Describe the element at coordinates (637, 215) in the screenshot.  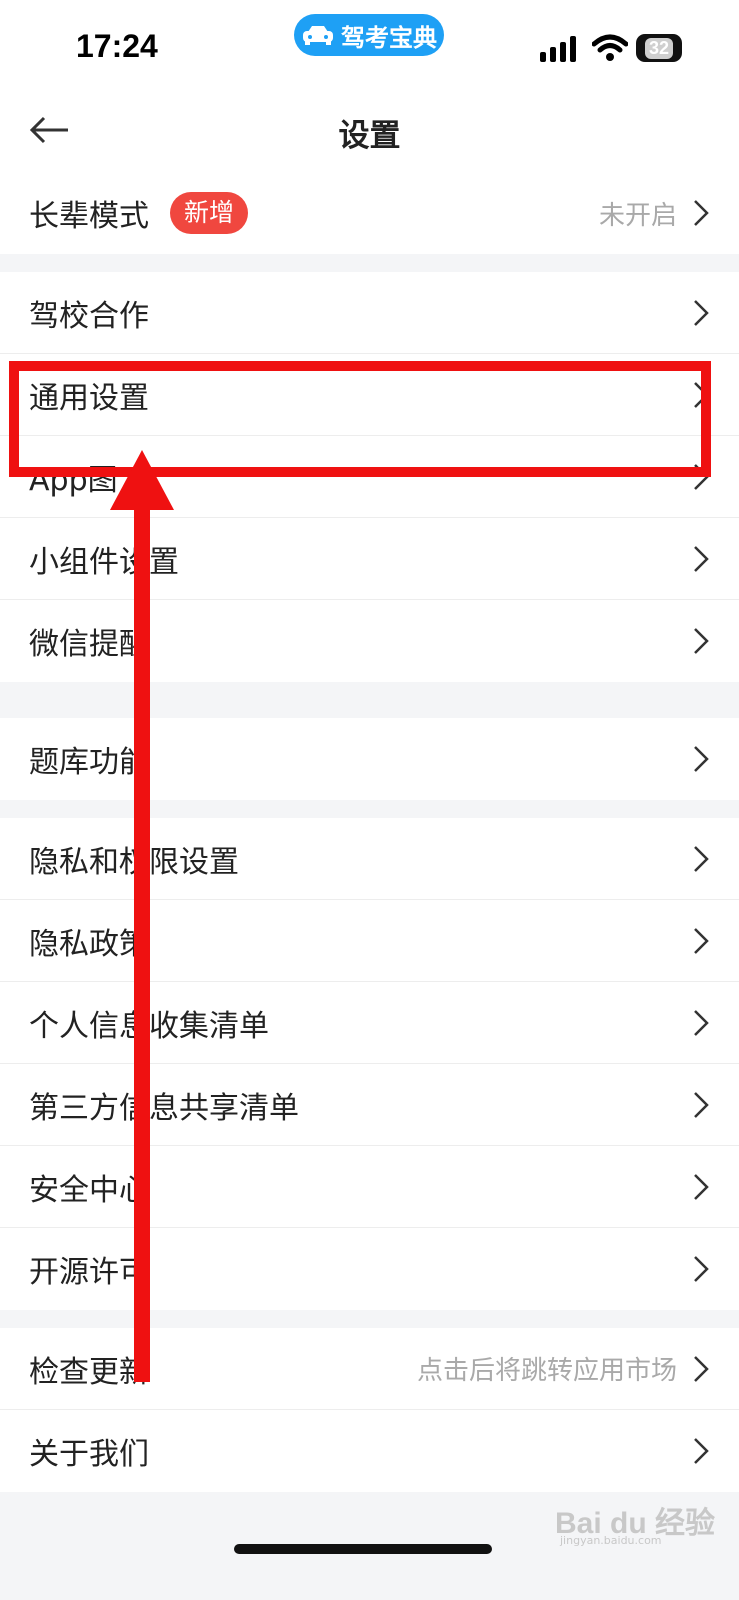
I see `row-value: 未开启` at that location.